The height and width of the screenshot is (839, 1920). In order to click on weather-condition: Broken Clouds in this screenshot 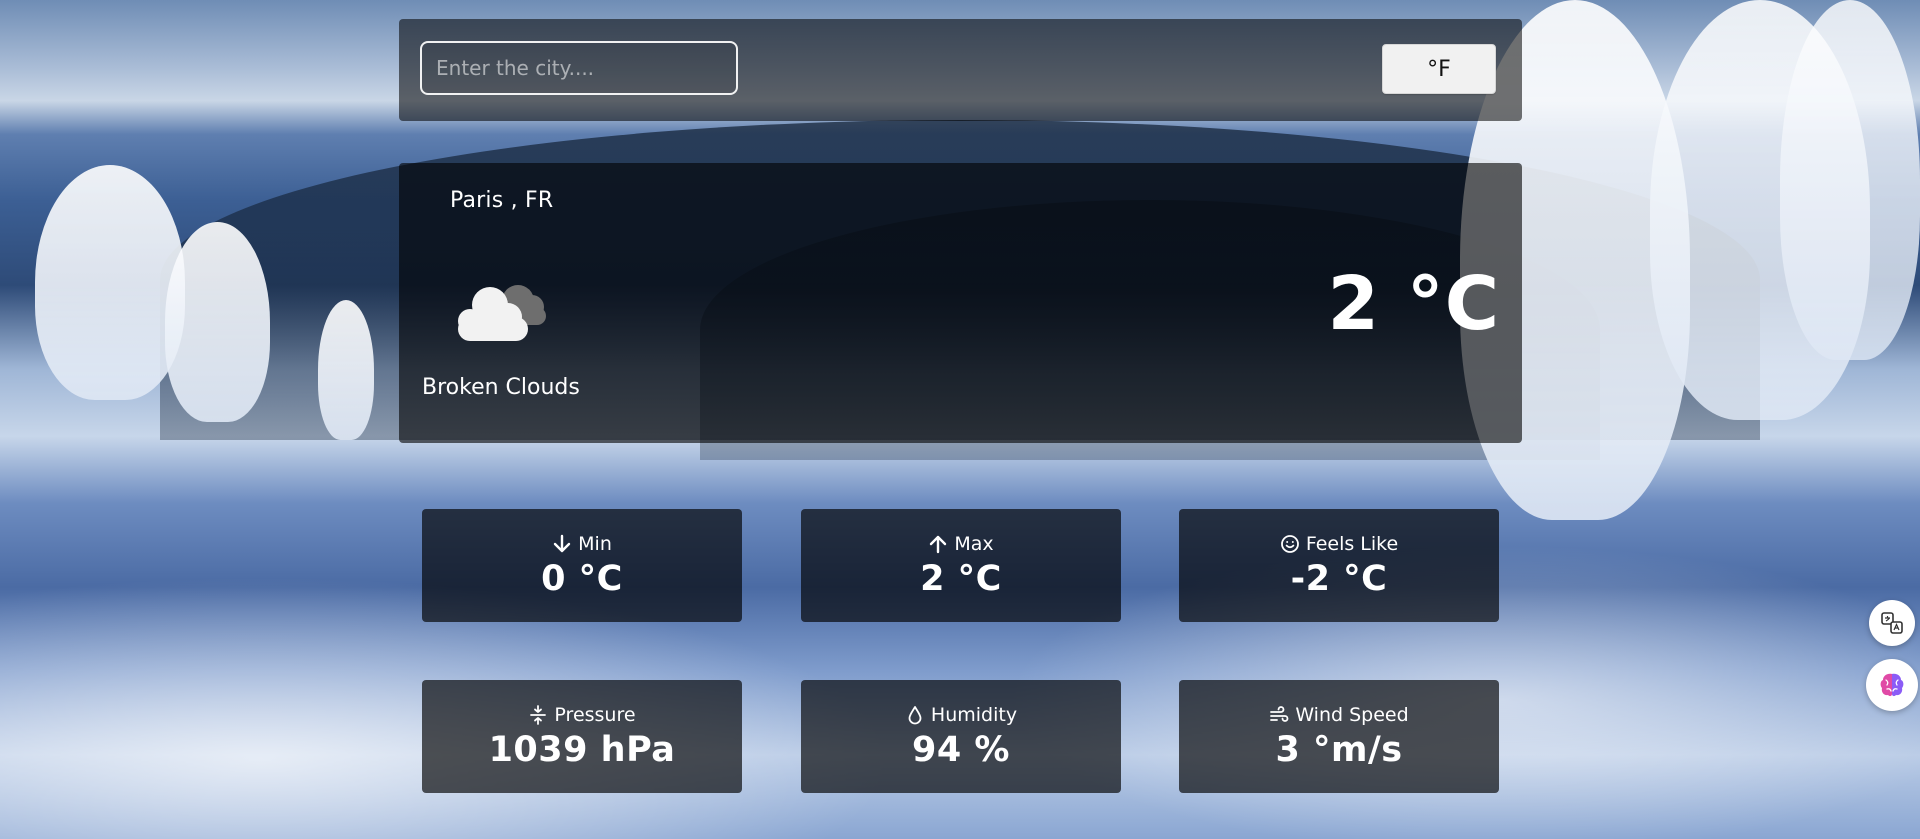, I will do `click(501, 387)`.